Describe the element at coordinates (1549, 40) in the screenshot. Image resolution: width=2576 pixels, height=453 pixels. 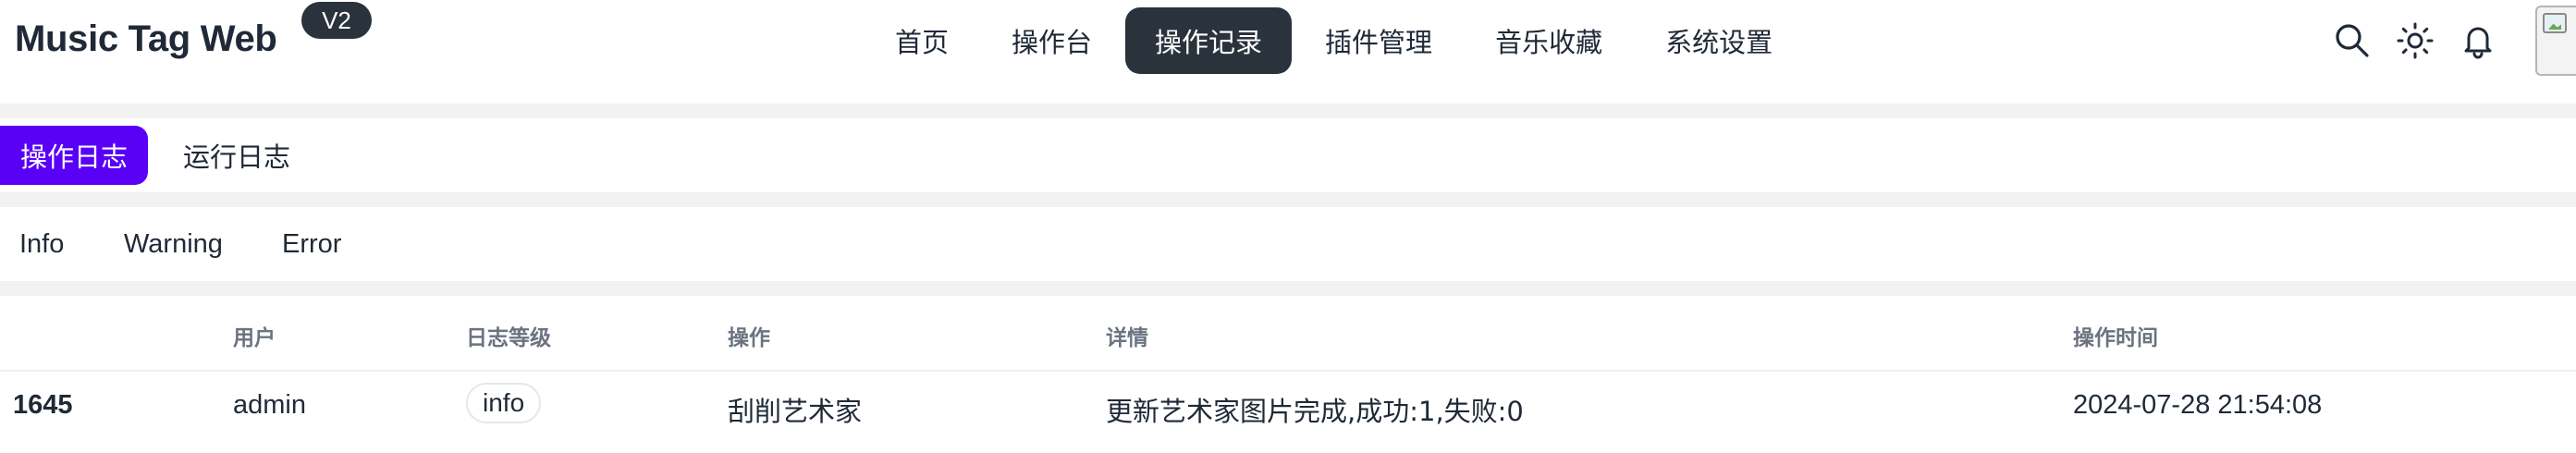
I see `nav-item-music-favorites: 音乐收藏` at that location.